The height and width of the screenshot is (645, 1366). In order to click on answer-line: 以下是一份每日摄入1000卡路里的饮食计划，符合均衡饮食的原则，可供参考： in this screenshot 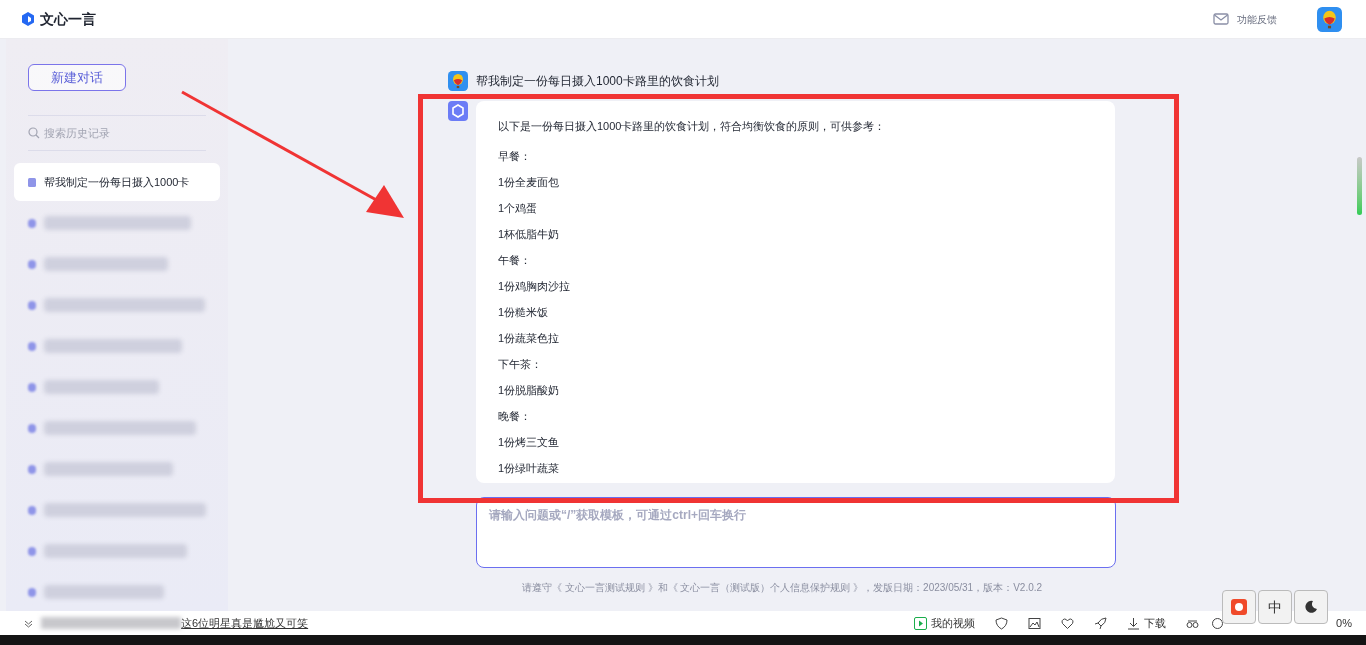, I will do `click(692, 126)`.